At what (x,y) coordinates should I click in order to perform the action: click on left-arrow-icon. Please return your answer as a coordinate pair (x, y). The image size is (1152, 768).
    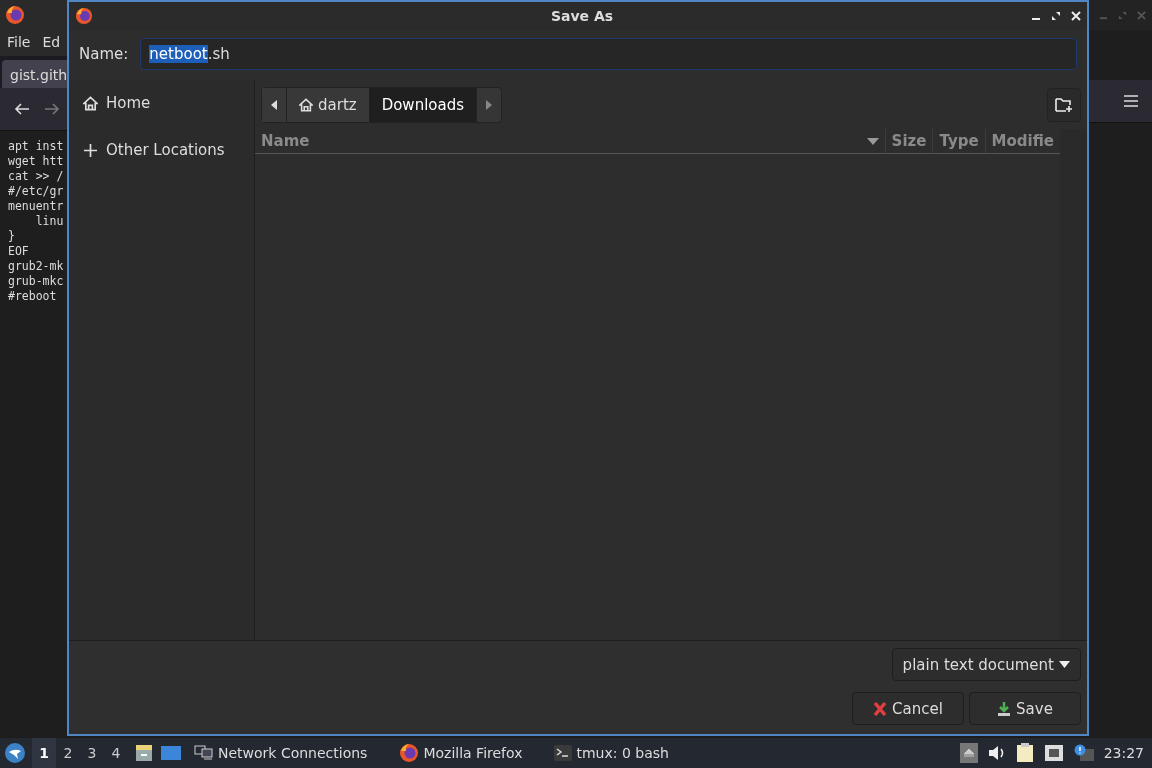
    Looking at the image, I should click on (274, 105).